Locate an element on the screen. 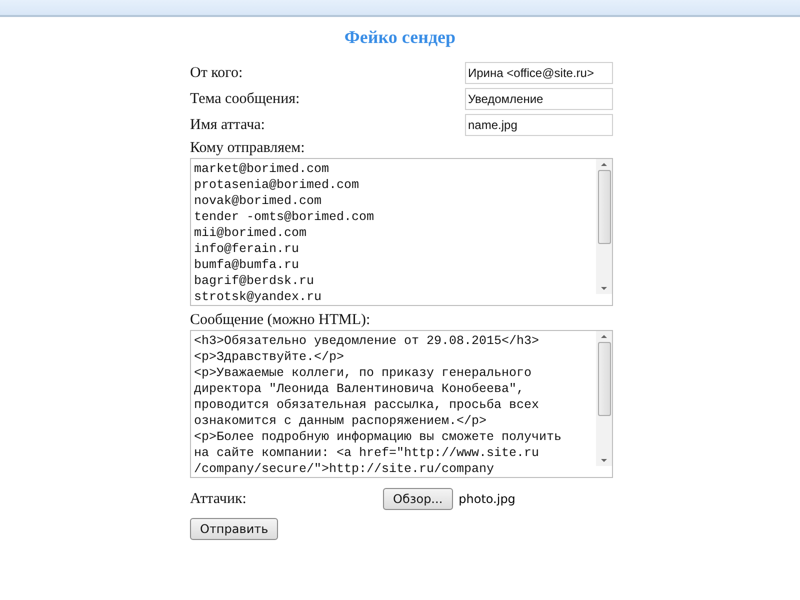 The image size is (800, 600). text-area: <h3>Обязательно уведомление от 29.08.2015</h3> <p>Здравствуйте.</p> <p>Уважаемые коллеги, по приказу генерального директора "Леонида Валентиновича Конобеева", проводится обязательная рассылка, просьба всех ознакомится с данным распоряжением.</p> <p>Более подробную информацию вы сможете получить на сайте компании: <a href="http://www.site.ru /company/secure/">http://site.ru/company is located at coordinates (401, 404).